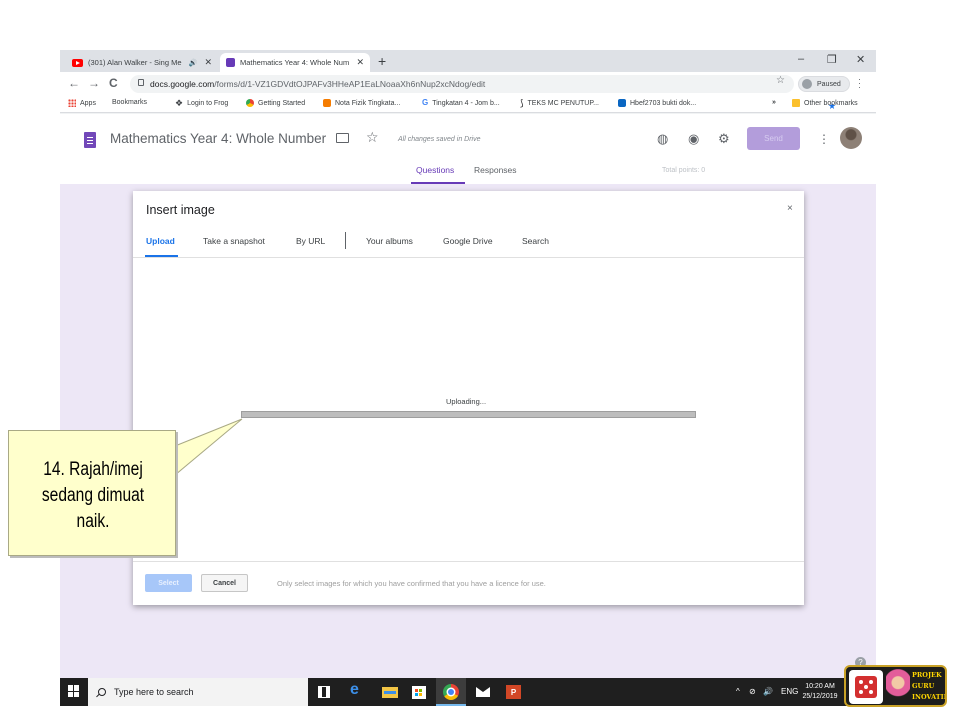 Image resolution: width=960 pixels, height=720 pixels. What do you see at coordinates (724, 139) in the screenshot?
I see `settings-gear-icon: ⚙` at bounding box center [724, 139].